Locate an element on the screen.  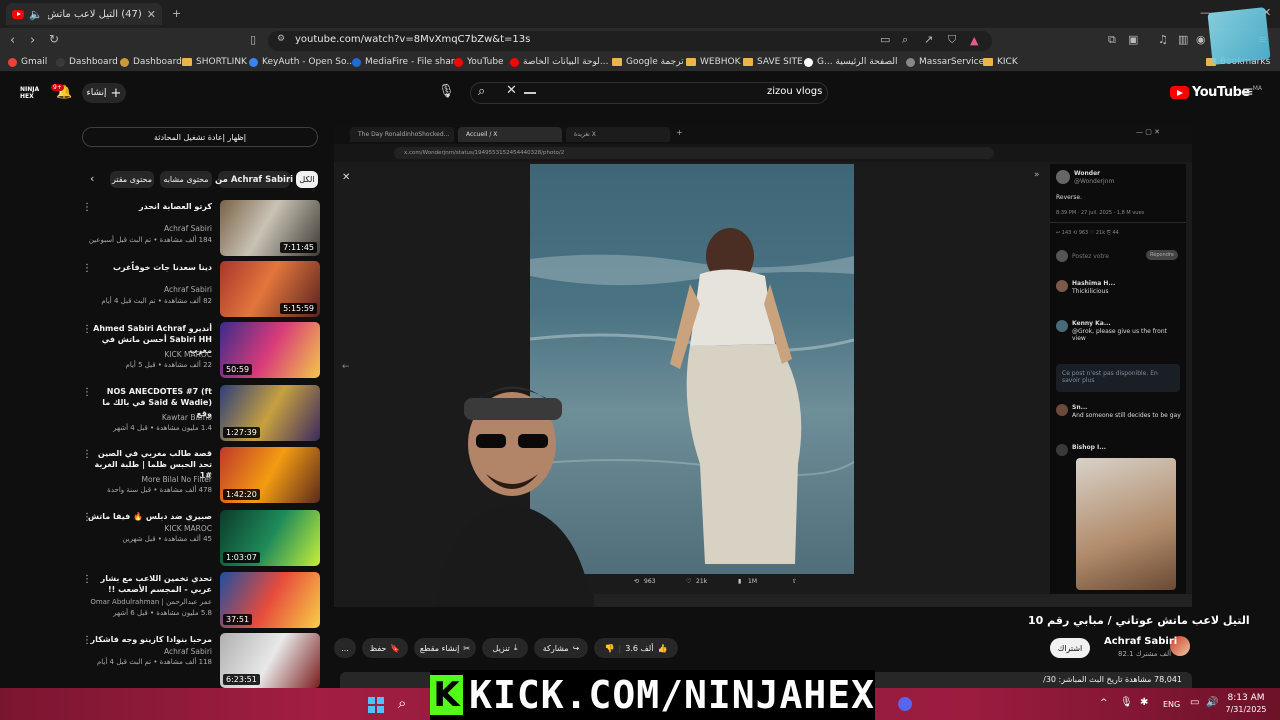
subscribe-button: اشتراك is located at coordinates (1070, 648).